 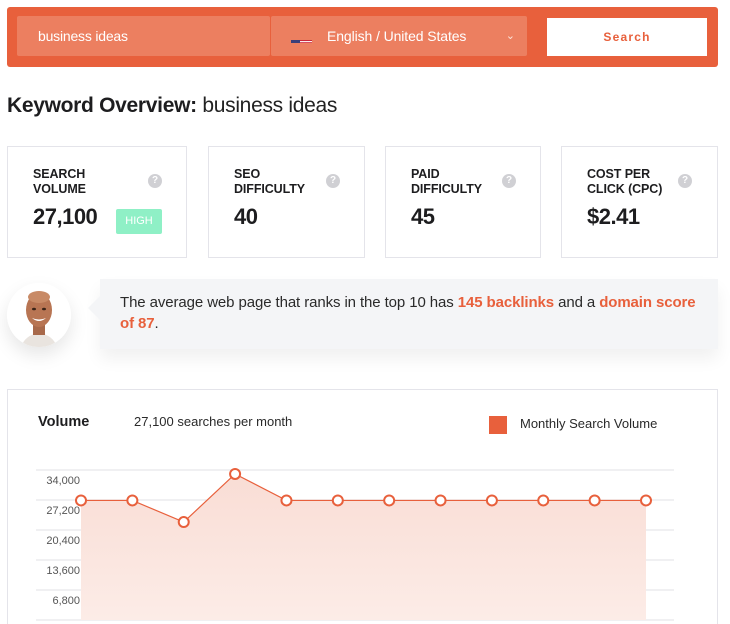 I want to click on page-title: Keyword Overview: business ideas, so click(x=172, y=106).